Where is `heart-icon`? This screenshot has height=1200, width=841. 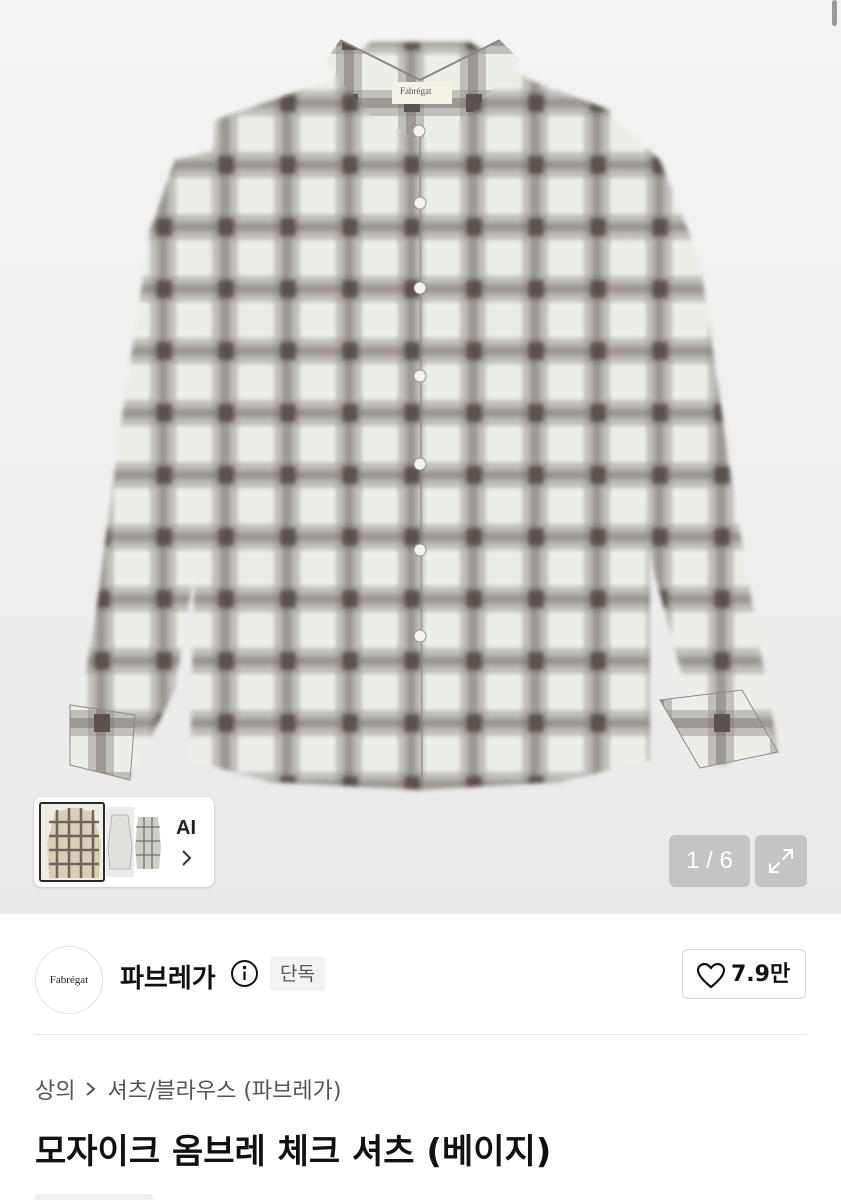 heart-icon is located at coordinates (711, 976).